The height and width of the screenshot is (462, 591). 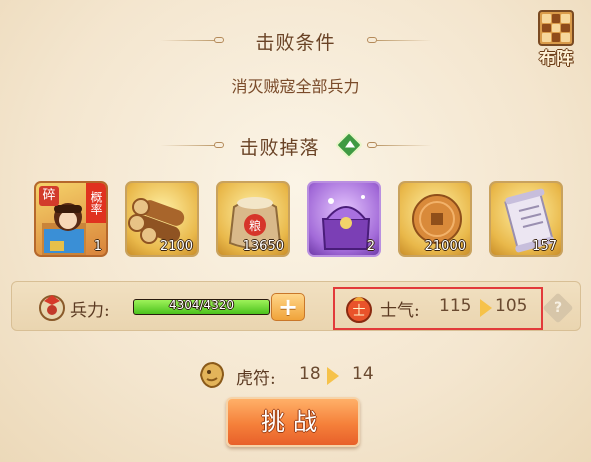 What do you see at coordinates (435, 219) in the screenshot?
I see `drop-item-copper-coin: 21000` at bounding box center [435, 219].